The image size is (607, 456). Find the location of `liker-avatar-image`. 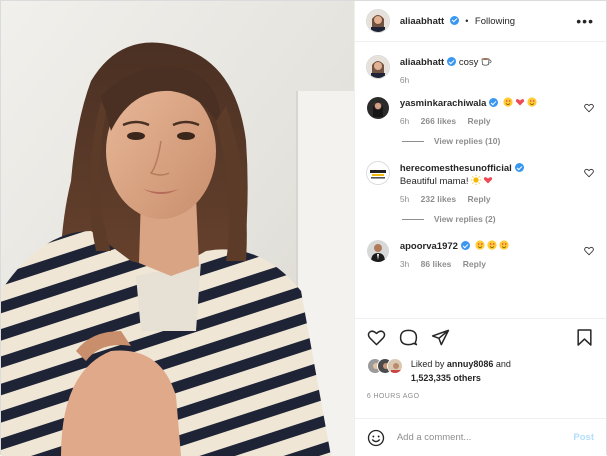

liker-avatar-image is located at coordinates (394, 366).